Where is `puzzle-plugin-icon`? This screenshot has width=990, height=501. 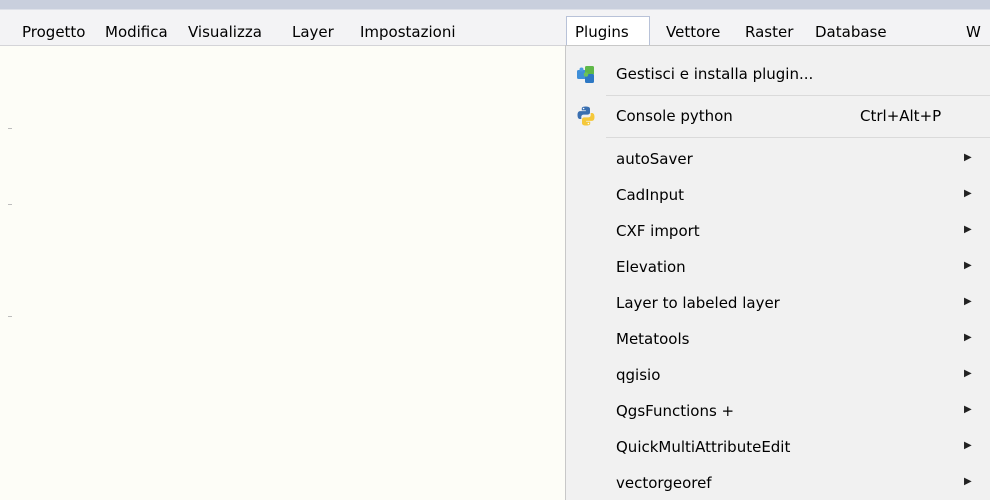 puzzle-plugin-icon is located at coordinates (586, 74).